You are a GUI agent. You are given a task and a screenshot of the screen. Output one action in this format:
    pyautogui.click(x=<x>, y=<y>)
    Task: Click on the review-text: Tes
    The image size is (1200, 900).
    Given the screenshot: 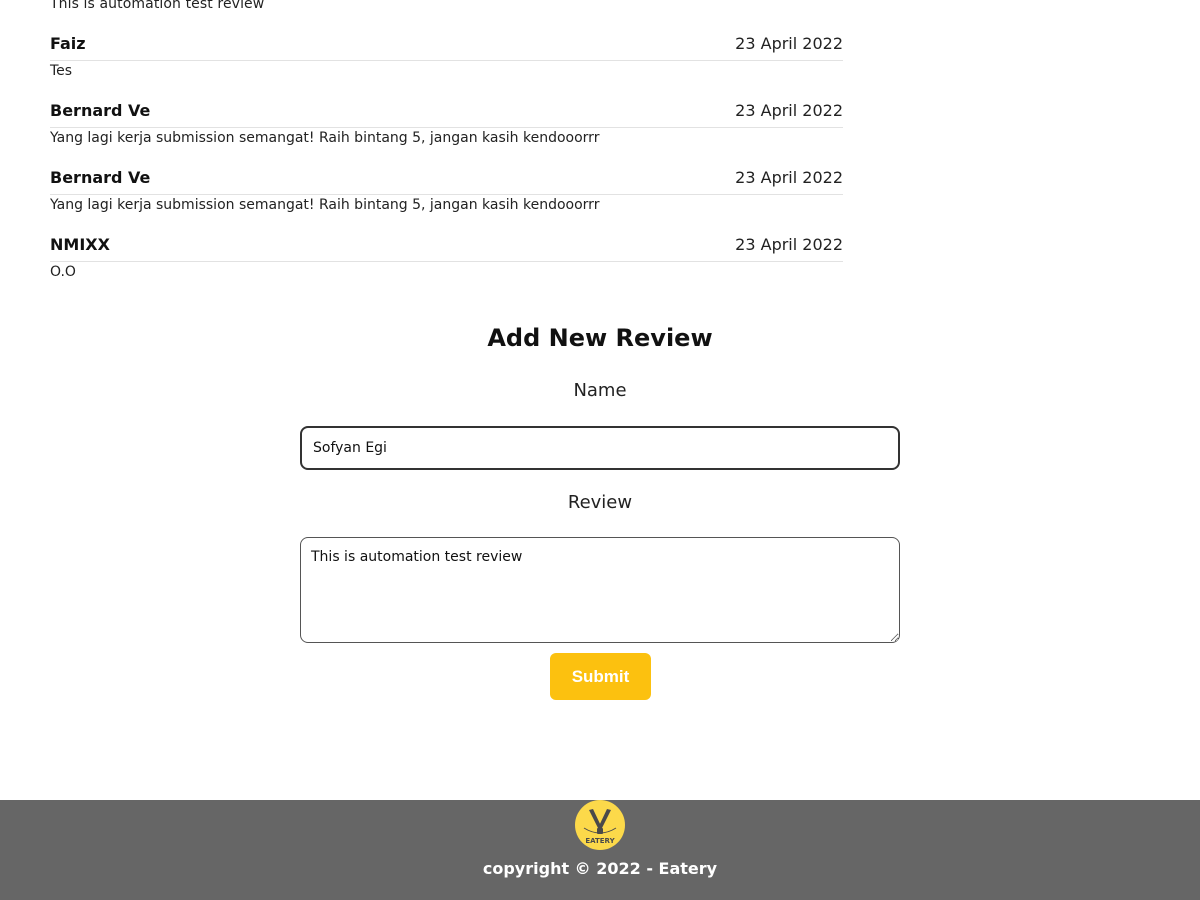 What is the action you would take?
    pyautogui.click(x=61, y=71)
    